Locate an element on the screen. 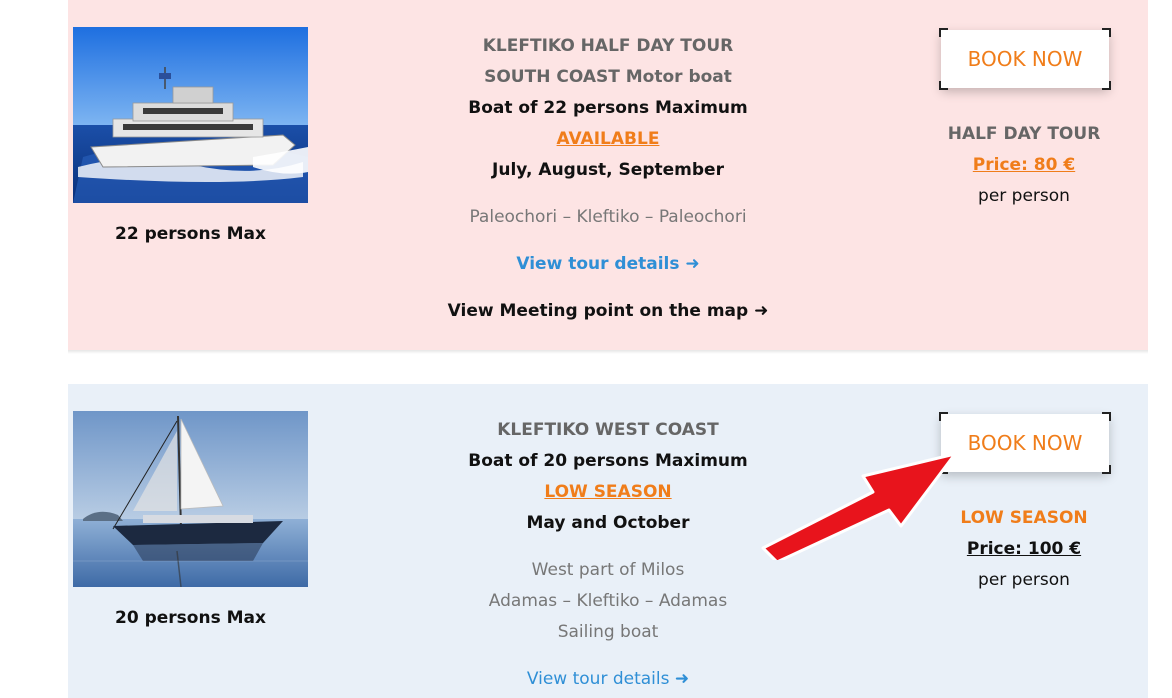  availability-status: AVAILABLE is located at coordinates (608, 139).